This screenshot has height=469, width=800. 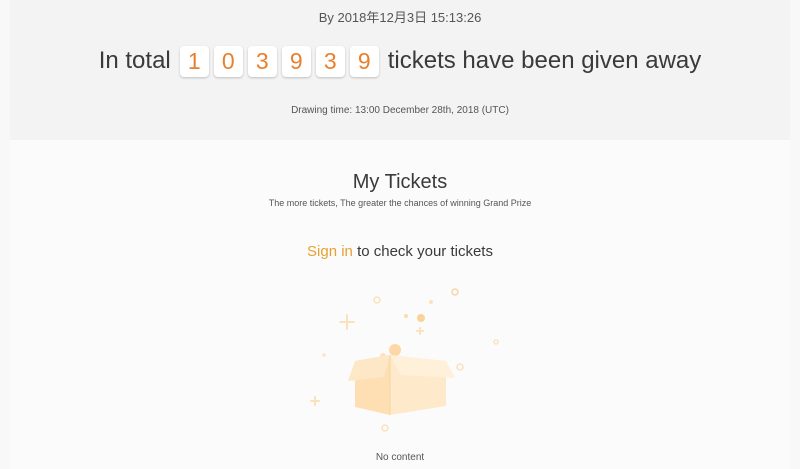 What do you see at coordinates (404, 360) in the screenshot?
I see `empty-box-icon` at bounding box center [404, 360].